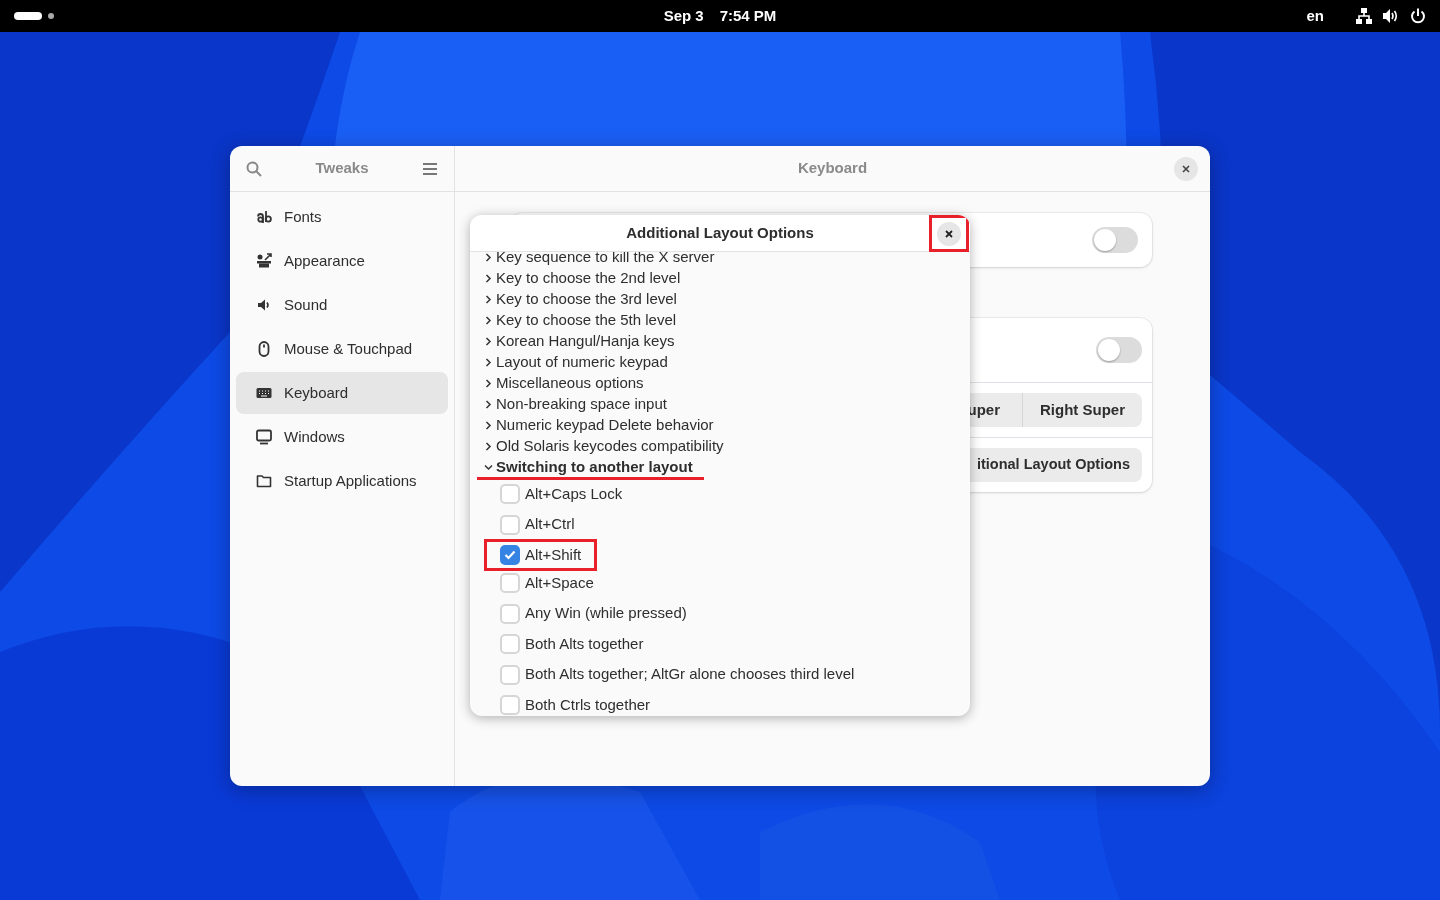  Describe the element at coordinates (264, 261) in the screenshot. I see `appearance-icon` at that location.